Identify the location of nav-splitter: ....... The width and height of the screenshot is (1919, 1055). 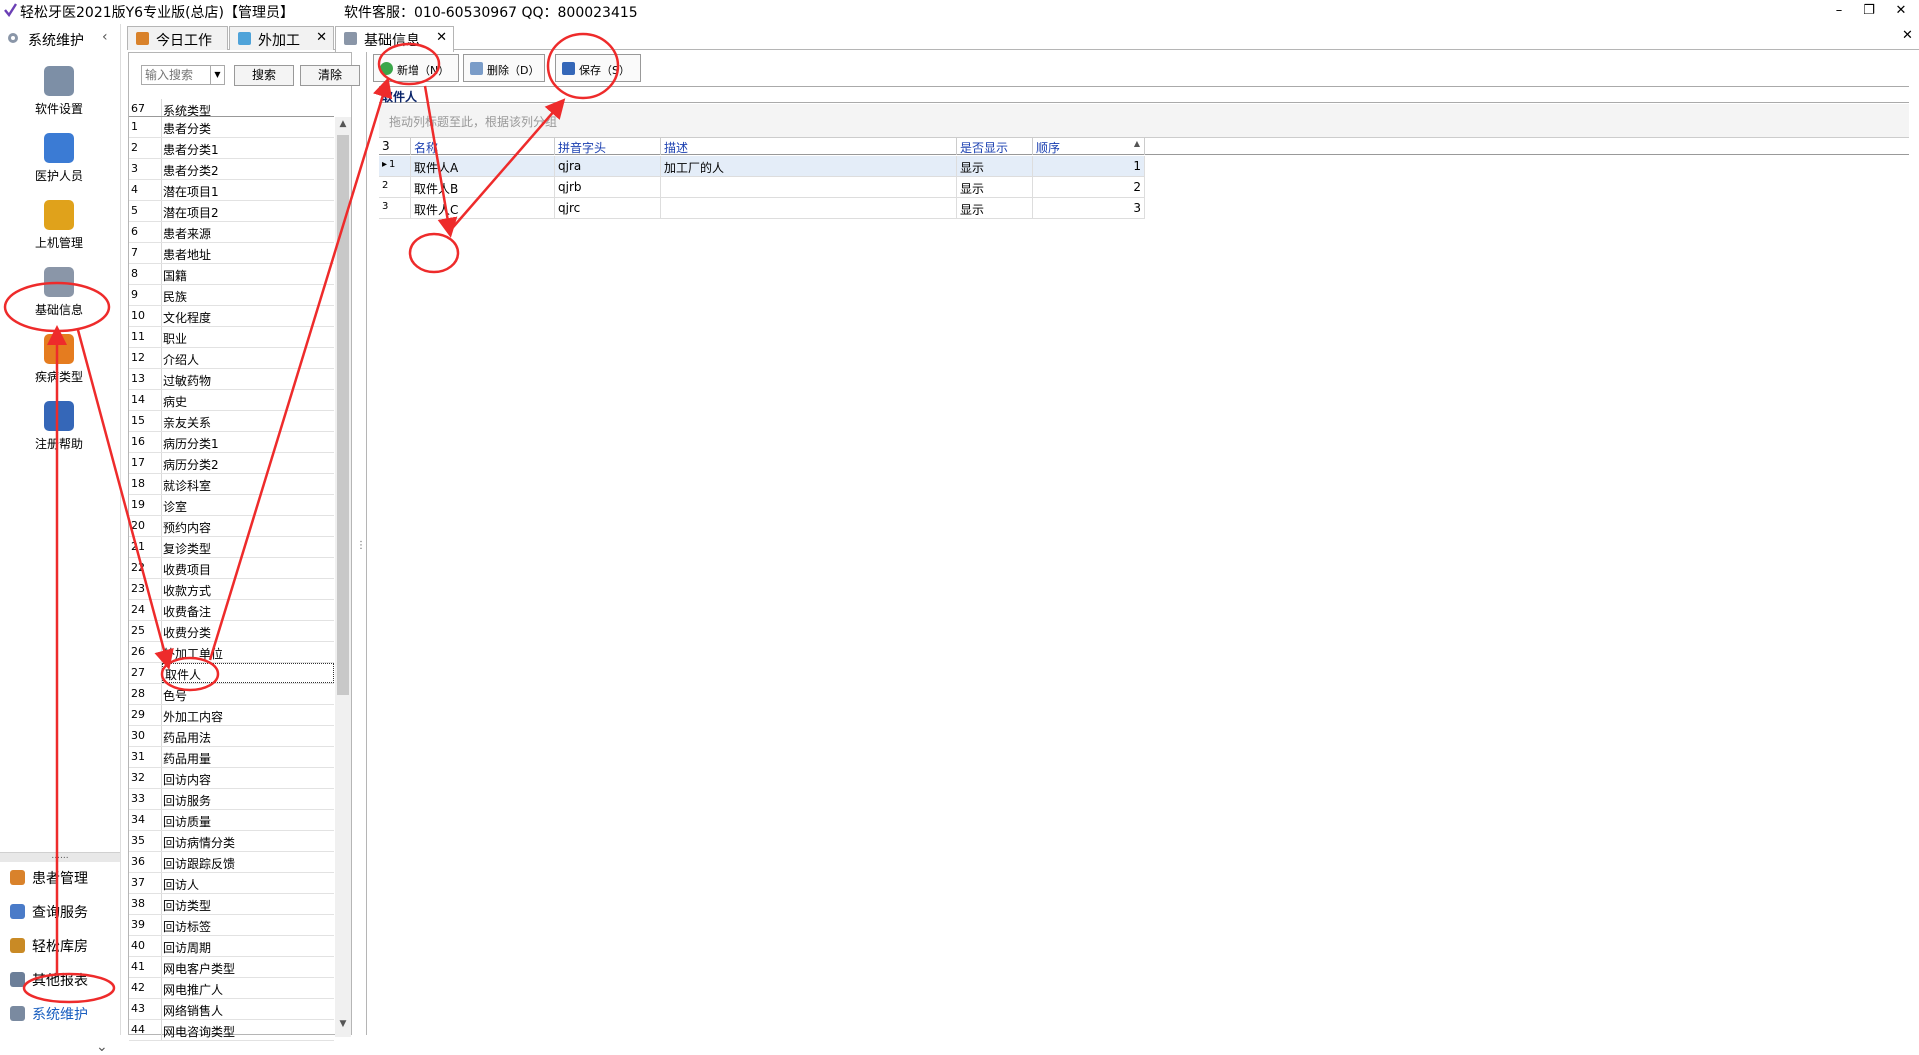
(60, 857).